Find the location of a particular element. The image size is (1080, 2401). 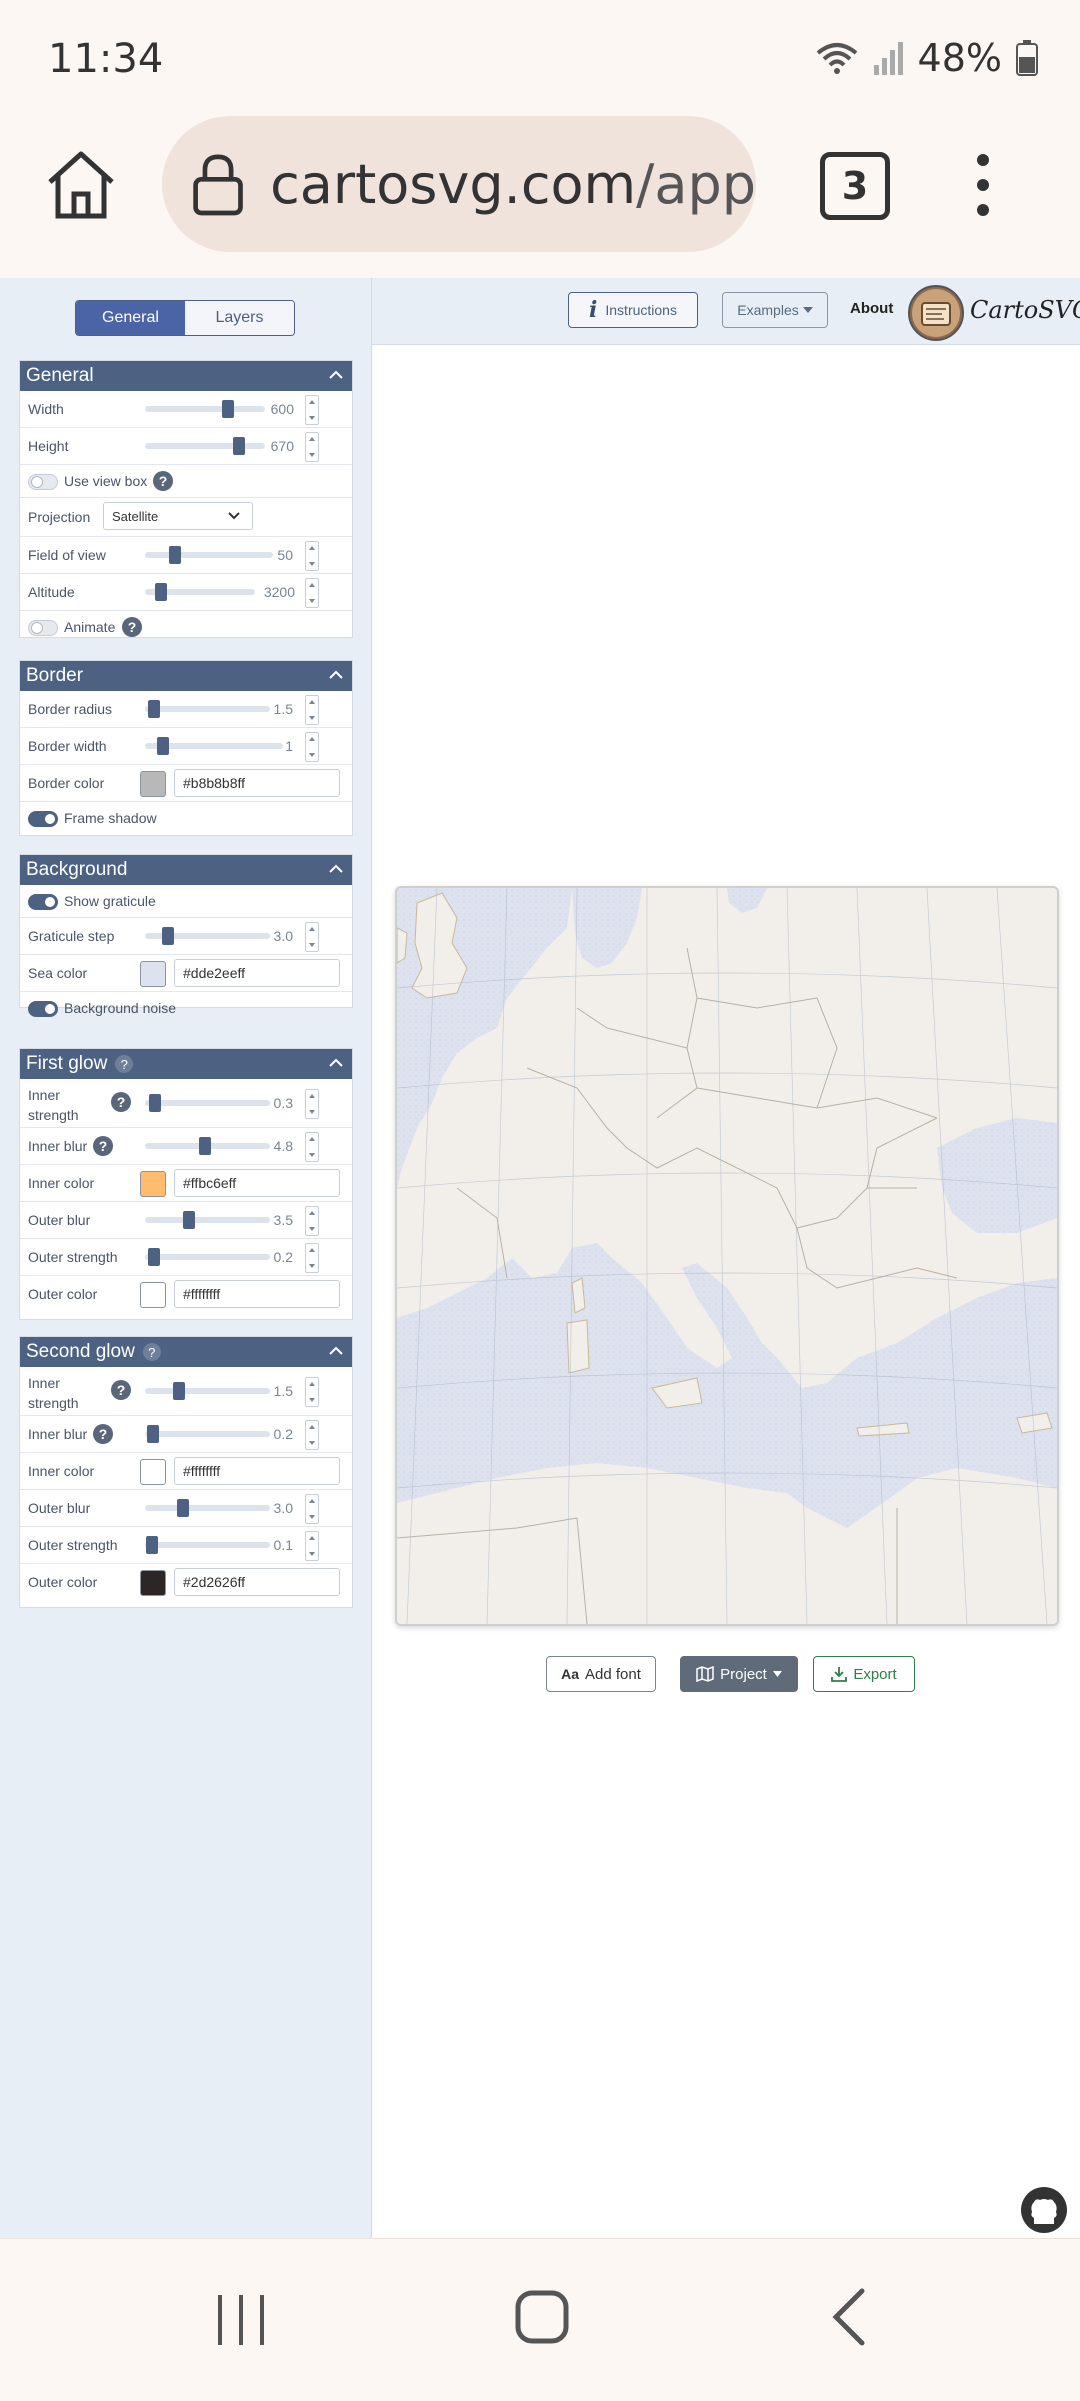

fg-inner-strength-spinner is located at coordinates (312, 1104).